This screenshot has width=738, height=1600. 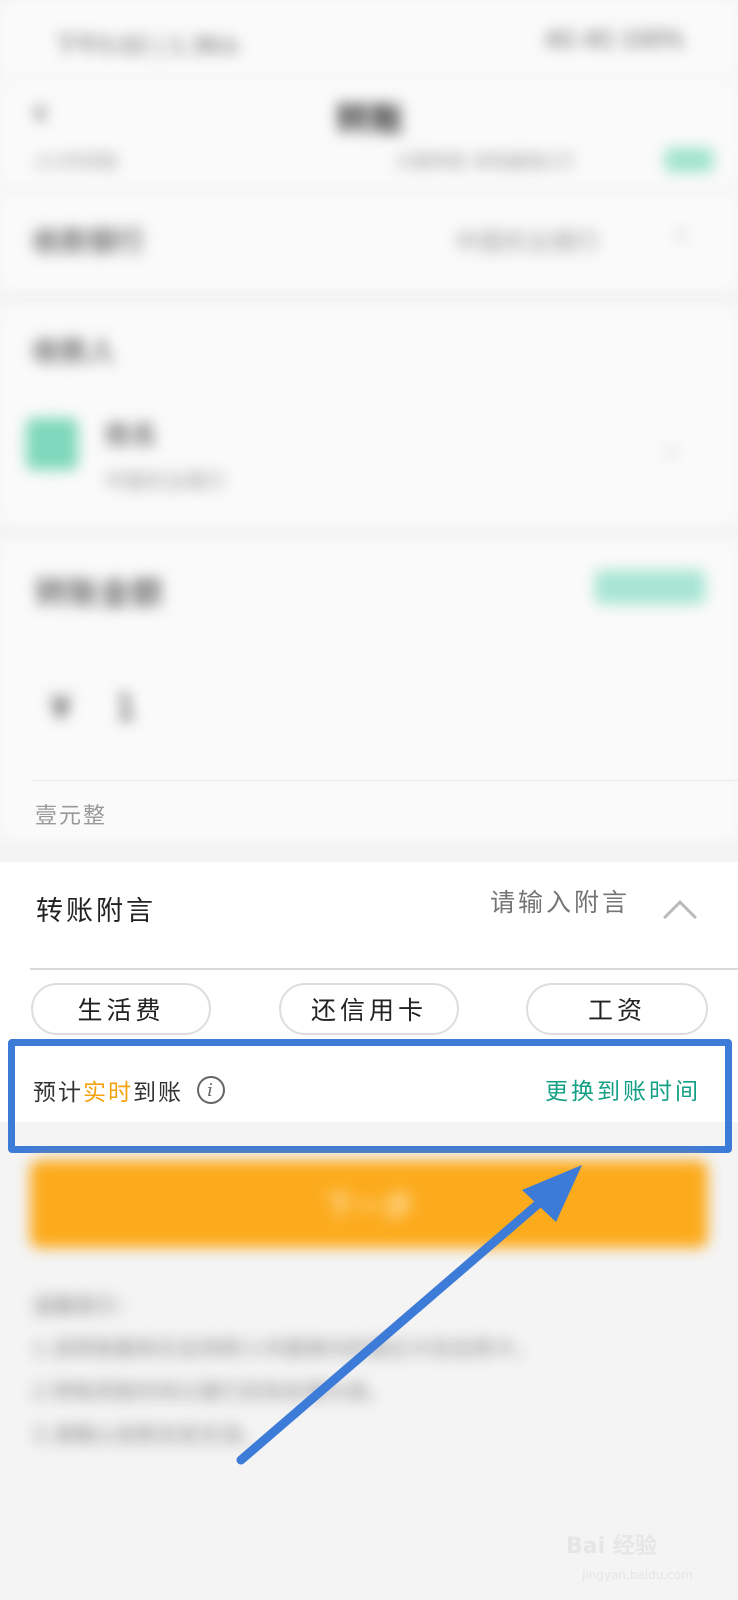 What do you see at coordinates (147, 46) in the screenshot?
I see `status-time: 下午5:02 | 1.3K/s` at bounding box center [147, 46].